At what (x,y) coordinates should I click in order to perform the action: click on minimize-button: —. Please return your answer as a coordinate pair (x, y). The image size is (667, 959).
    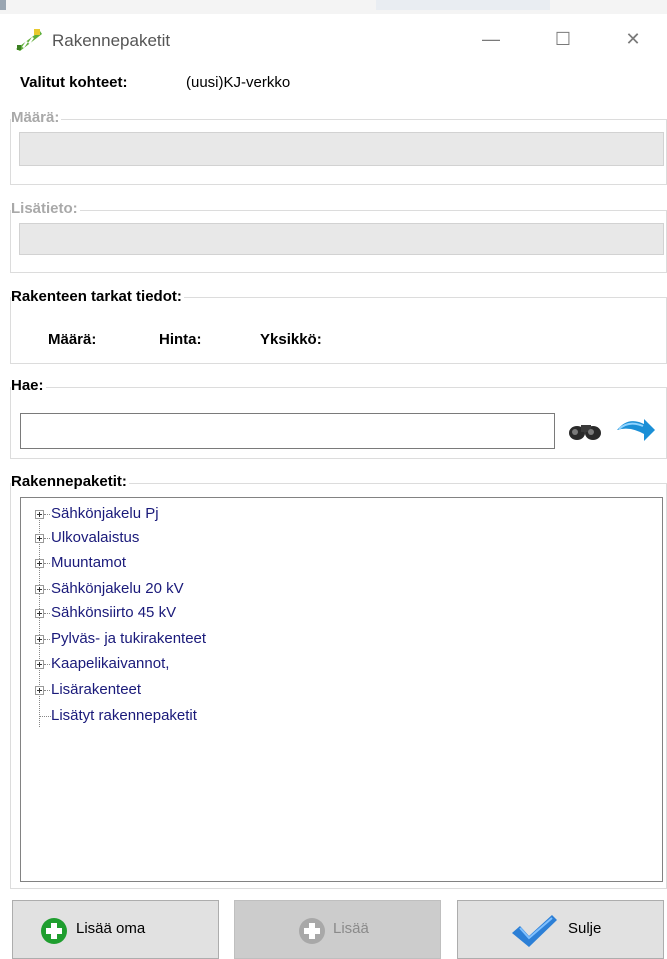
    Looking at the image, I should click on (491, 39).